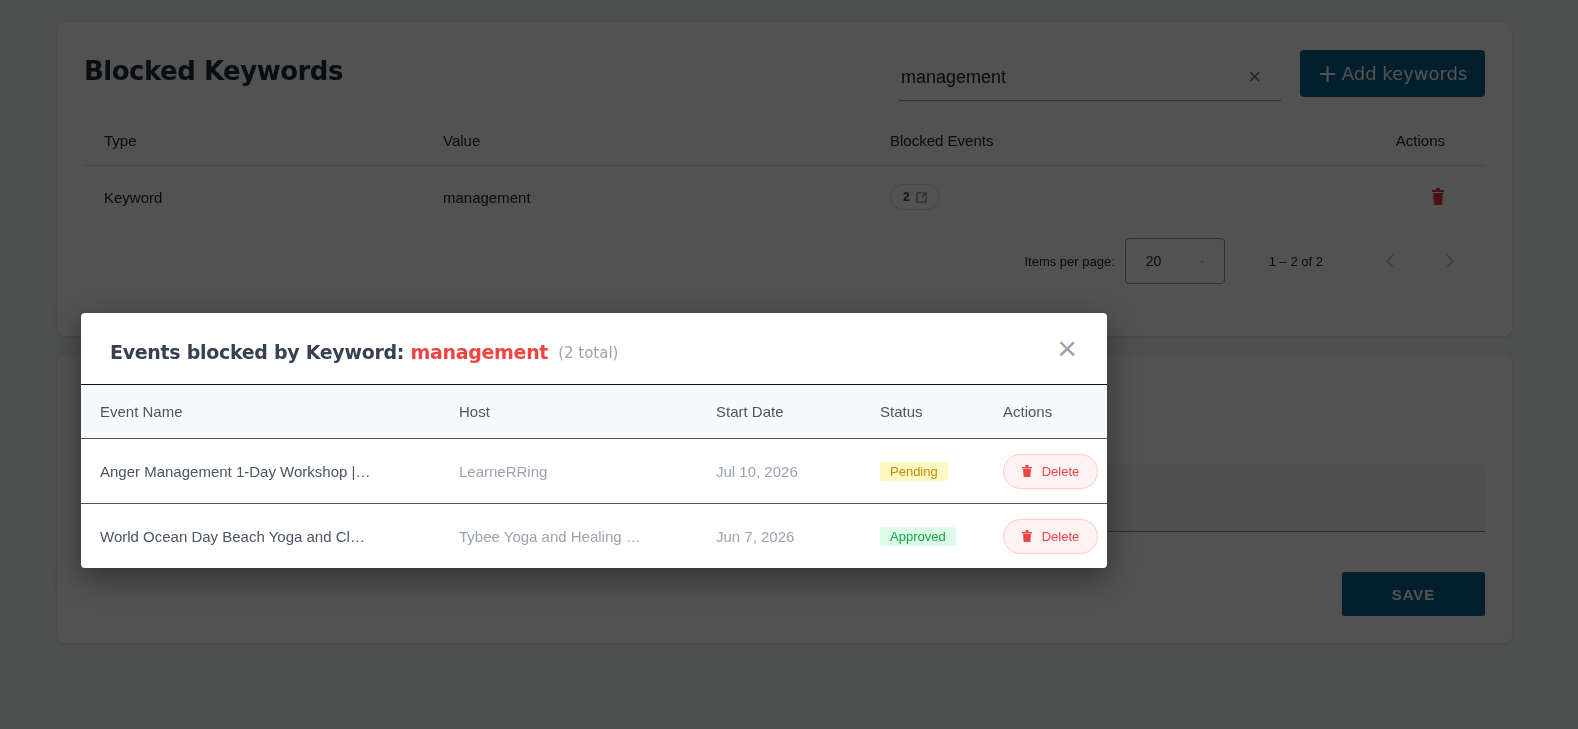 The image size is (1578, 729). What do you see at coordinates (942, 140) in the screenshot?
I see `column-header: Blocked Events` at bounding box center [942, 140].